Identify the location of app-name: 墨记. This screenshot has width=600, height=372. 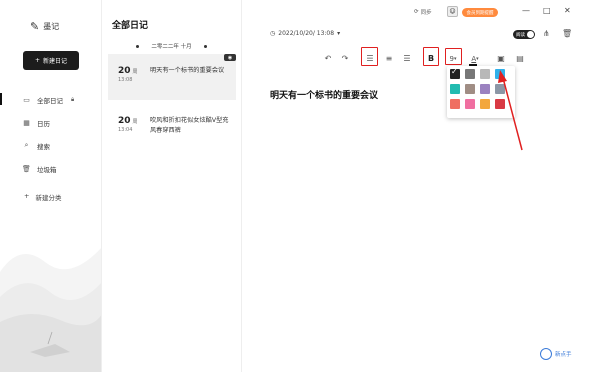
(51, 26).